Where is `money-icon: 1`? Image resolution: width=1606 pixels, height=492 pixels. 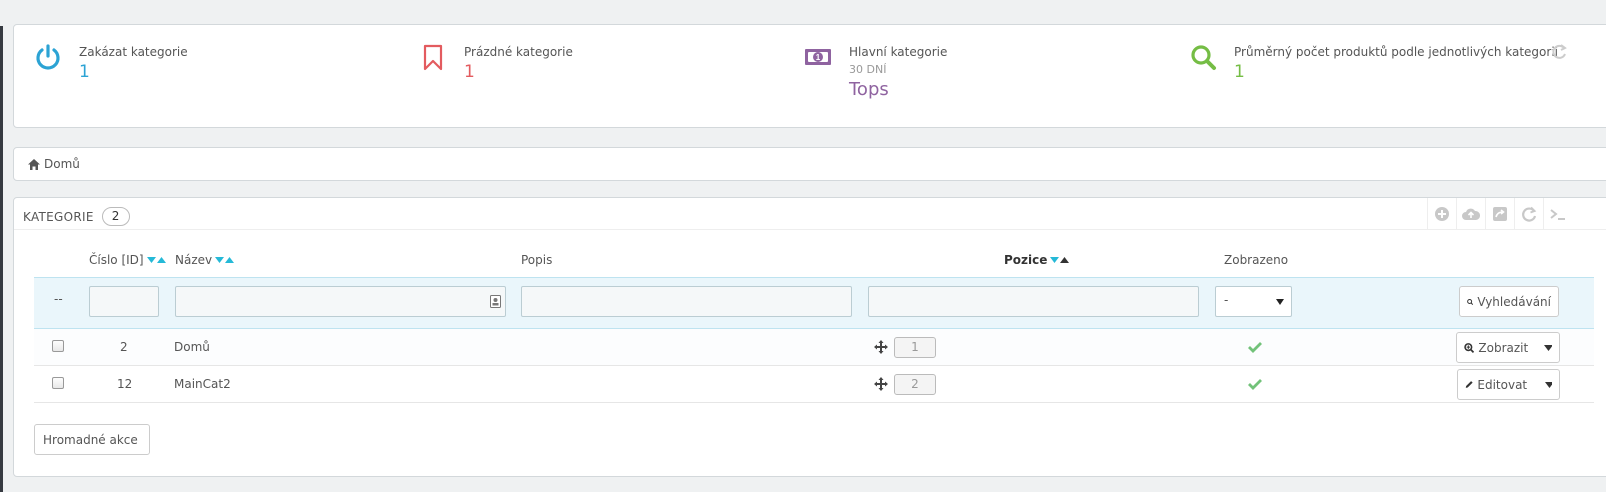 money-icon: 1 is located at coordinates (818, 57).